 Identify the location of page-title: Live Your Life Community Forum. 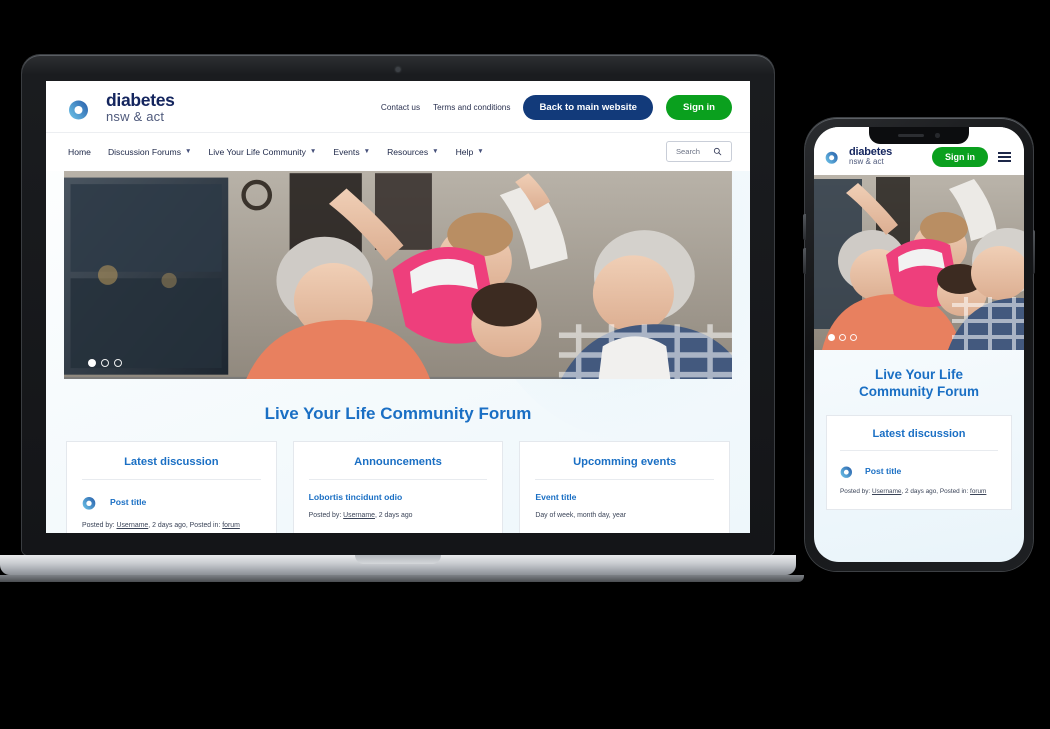
(398, 414).